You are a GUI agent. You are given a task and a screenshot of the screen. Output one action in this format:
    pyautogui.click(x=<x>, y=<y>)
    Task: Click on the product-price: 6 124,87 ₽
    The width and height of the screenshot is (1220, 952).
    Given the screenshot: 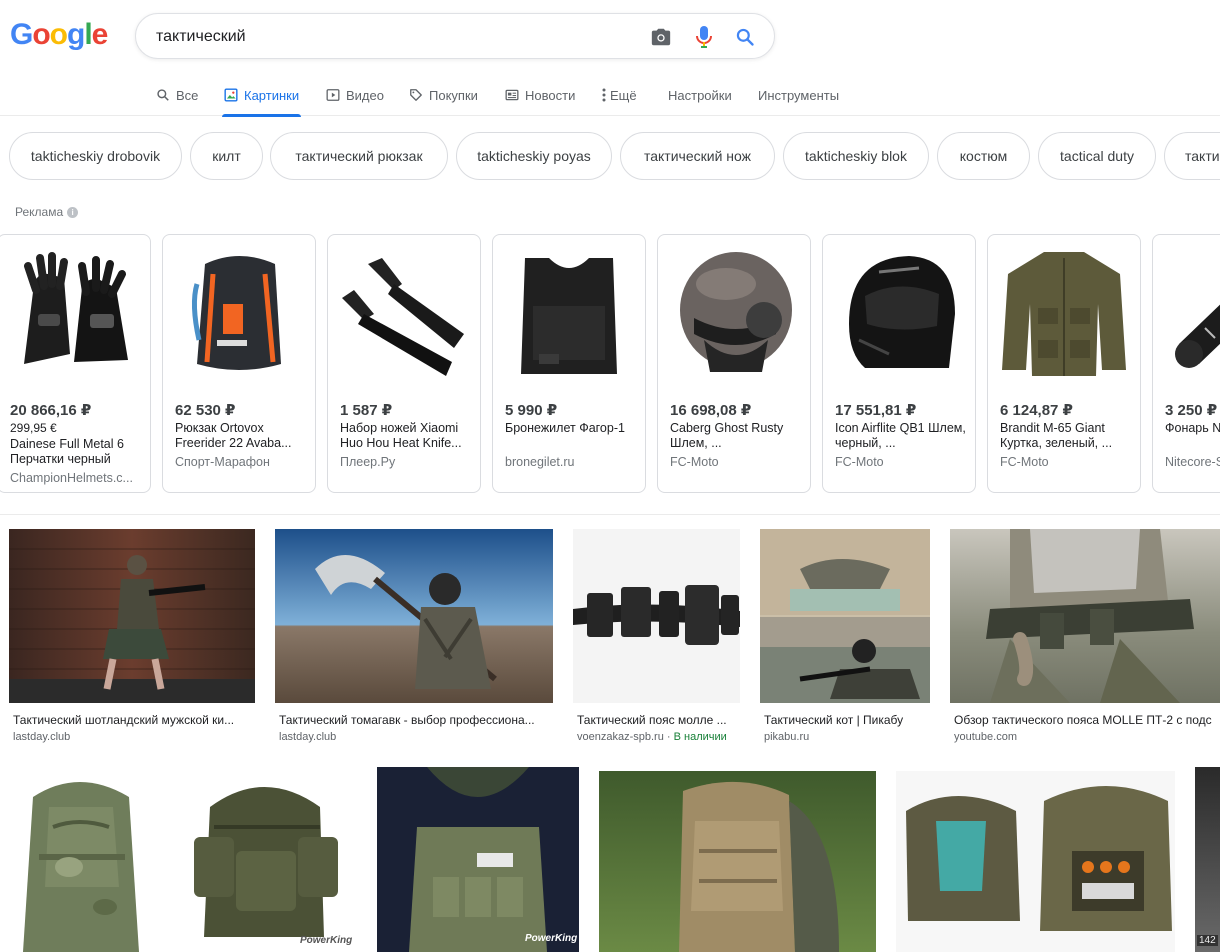 What is the action you would take?
    pyautogui.click(x=1036, y=410)
    